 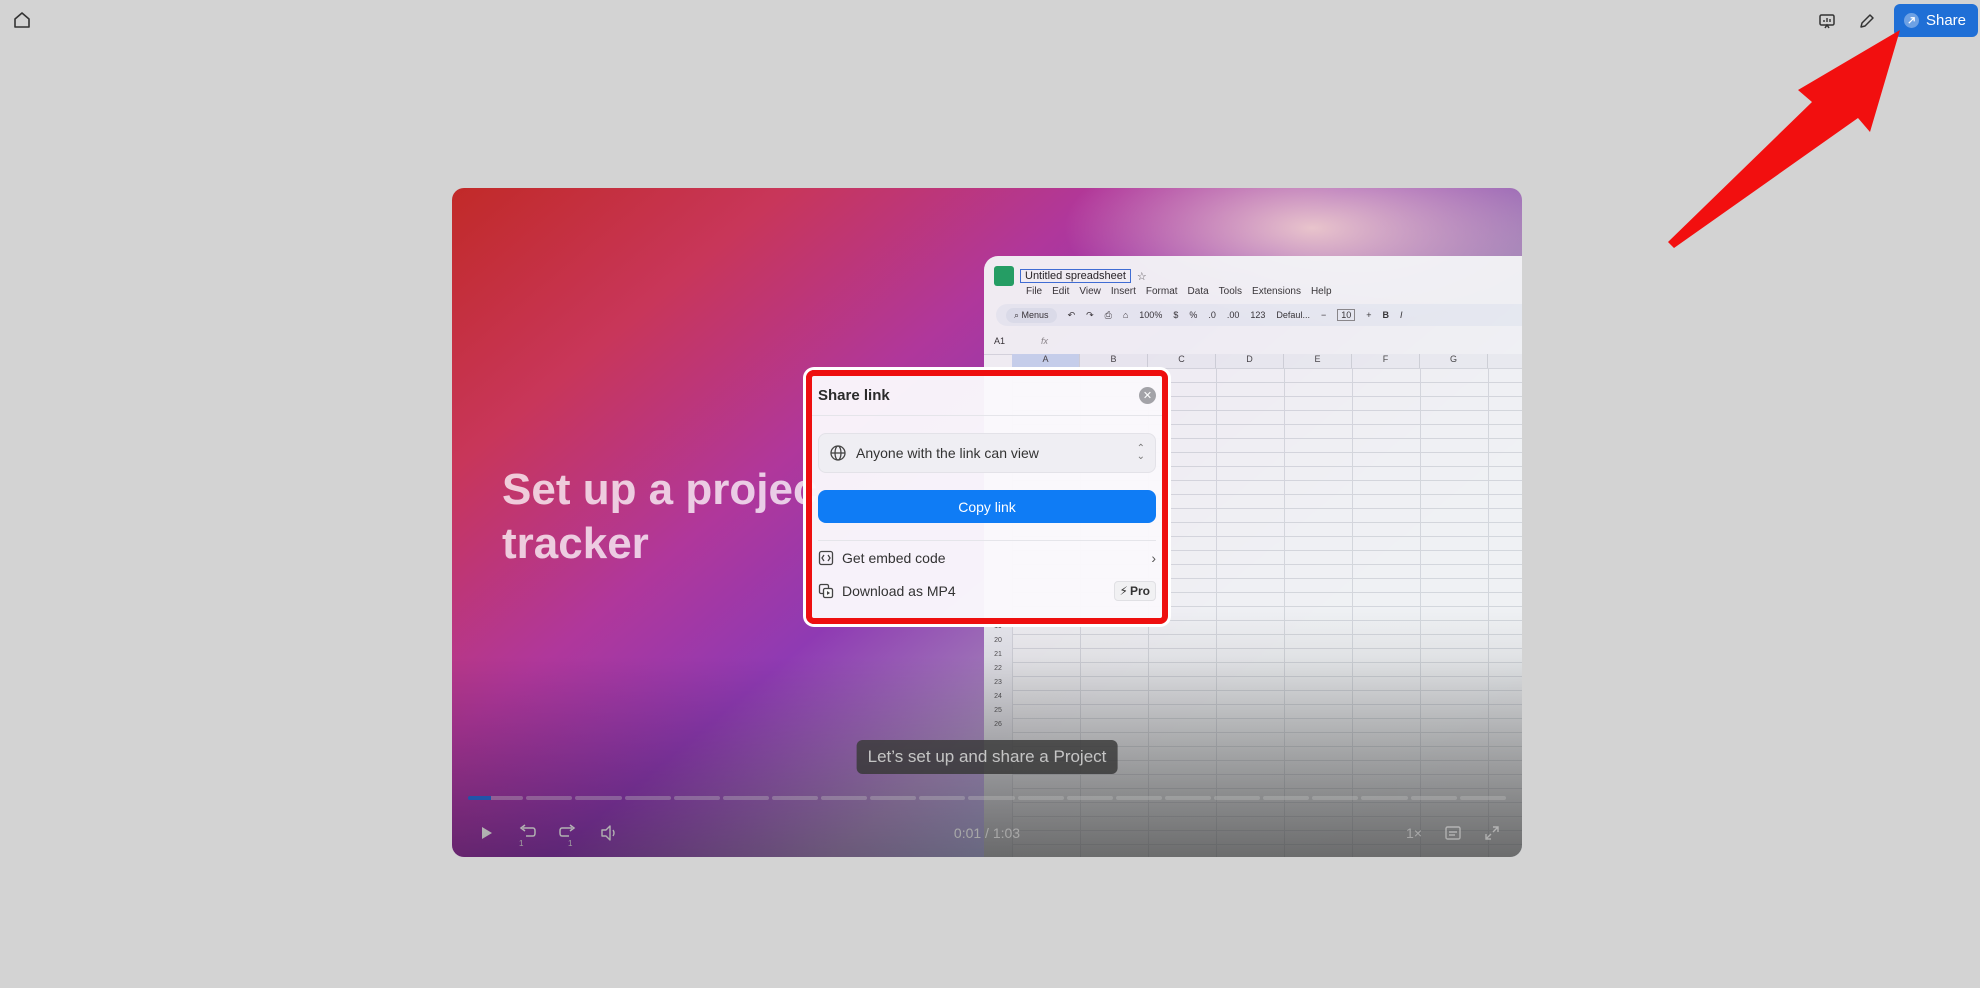 I want to click on home-icon, so click(x=22, y=20).